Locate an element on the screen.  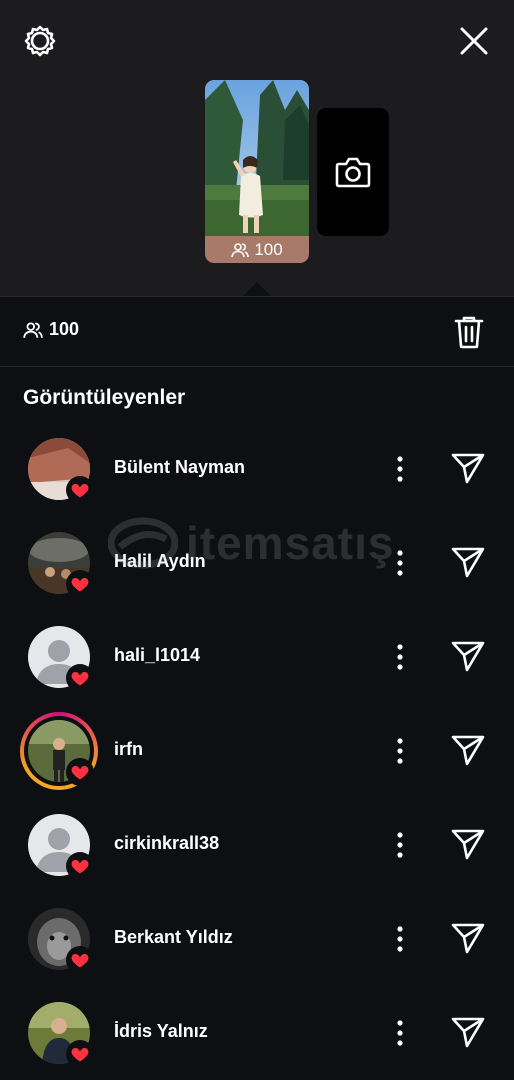
list-item: cirkinkrall38 is located at coordinates (257, 845).